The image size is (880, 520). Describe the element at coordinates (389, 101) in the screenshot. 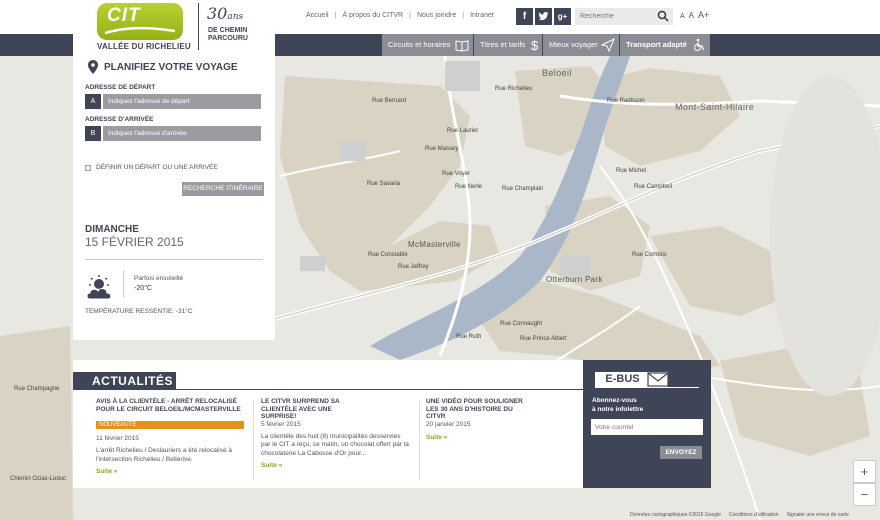

I see `map-street-label: Rue Bernard` at that location.